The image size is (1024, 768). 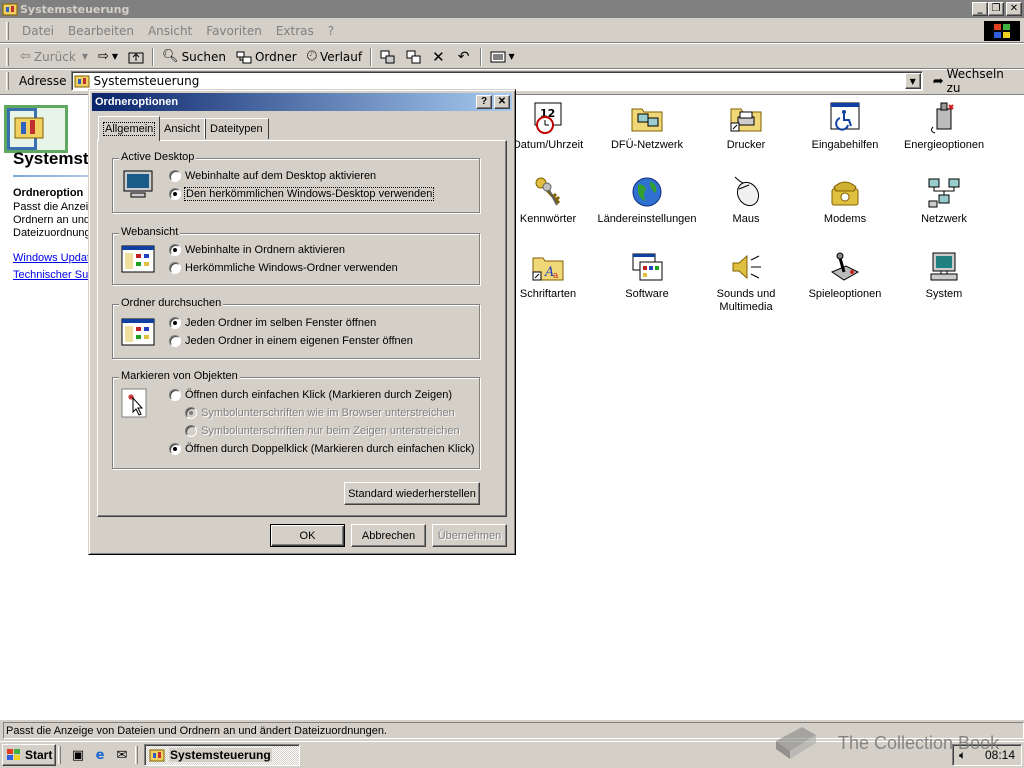 What do you see at coordinates (108, 57) in the screenshot?
I see `forward-button: ⇨ ▼` at bounding box center [108, 57].